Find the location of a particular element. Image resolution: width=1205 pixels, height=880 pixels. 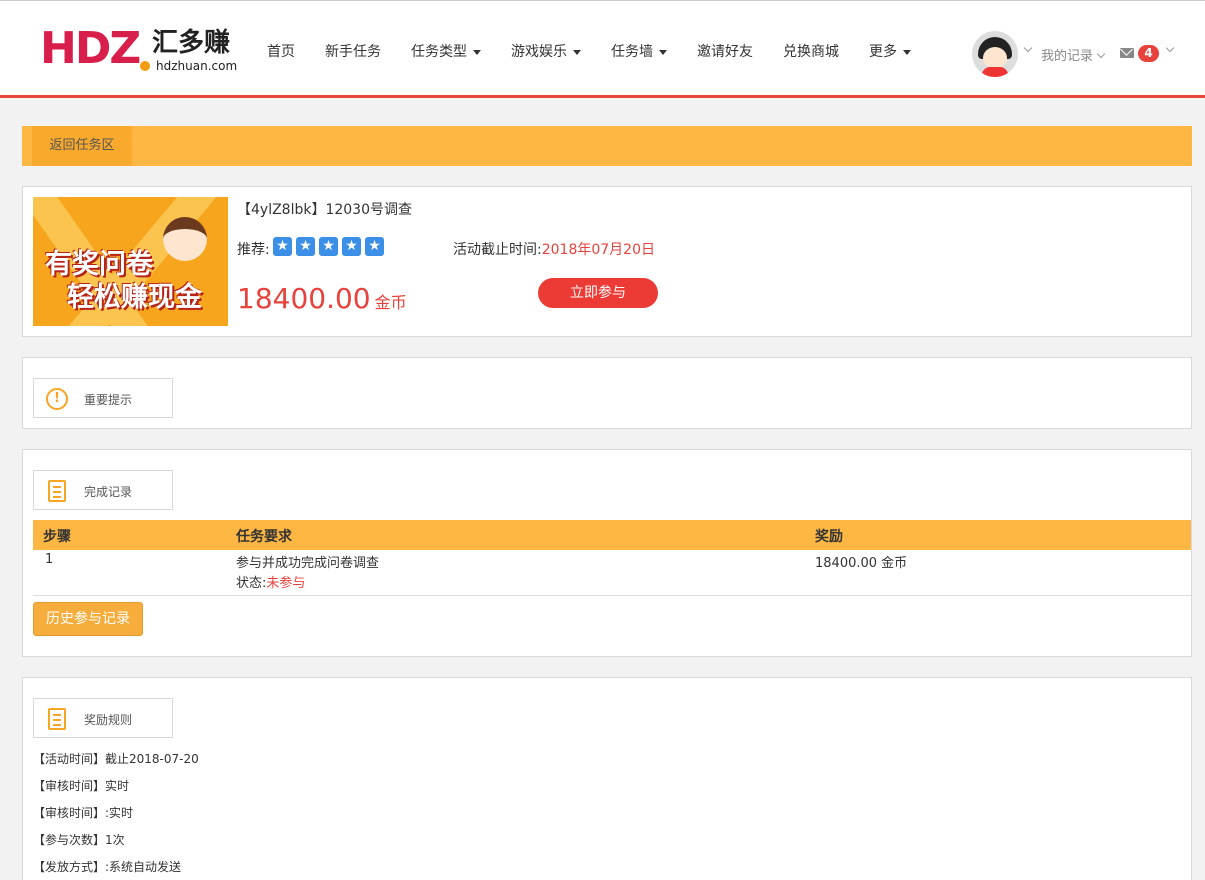

rule-line: 【活动时间】截止2018-07-20 is located at coordinates (116, 759).